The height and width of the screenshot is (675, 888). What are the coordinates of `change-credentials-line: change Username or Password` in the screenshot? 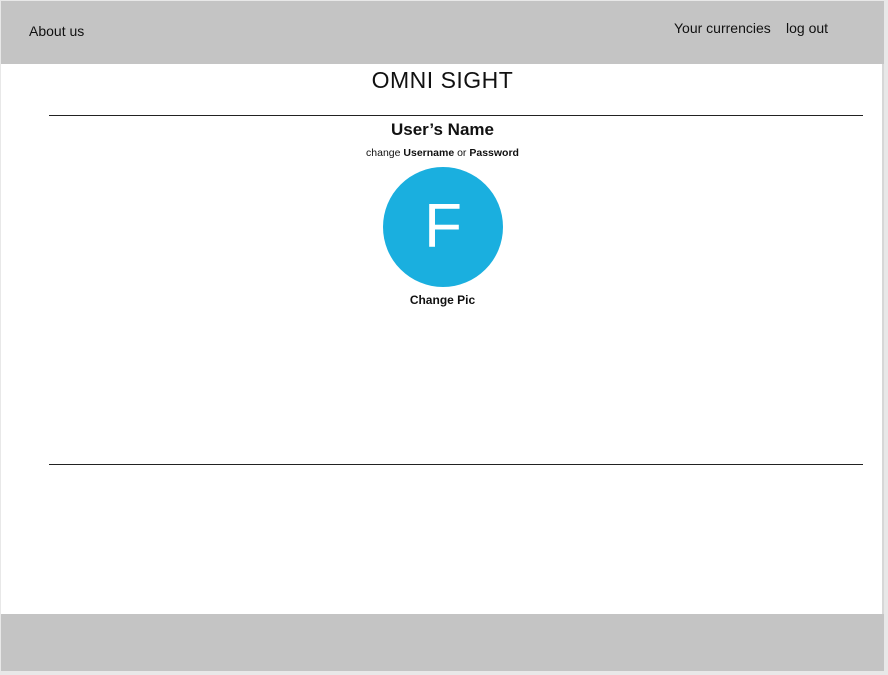 It's located at (442, 153).